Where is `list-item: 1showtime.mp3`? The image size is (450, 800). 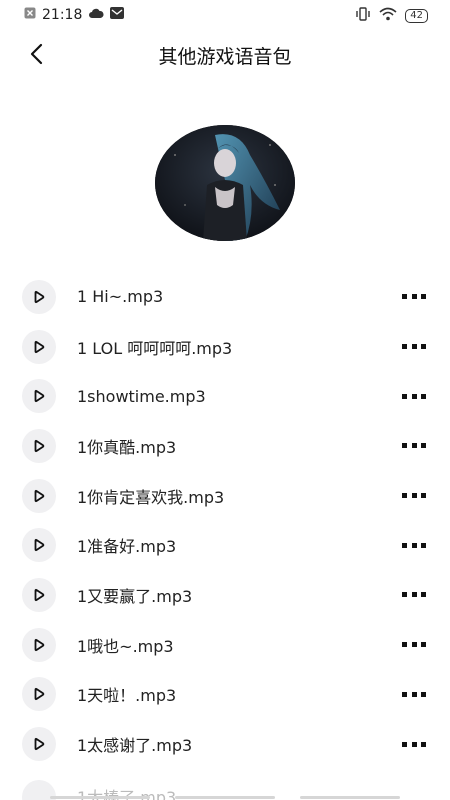
list-item: 1showtime.mp3 is located at coordinates (225, 396).